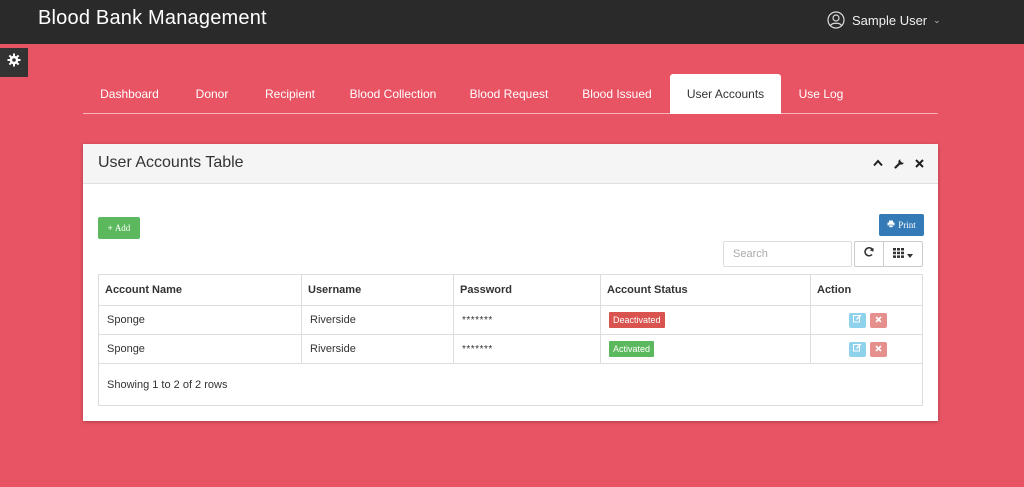  I want to click on column-header: Account Status, so click(705, 290).